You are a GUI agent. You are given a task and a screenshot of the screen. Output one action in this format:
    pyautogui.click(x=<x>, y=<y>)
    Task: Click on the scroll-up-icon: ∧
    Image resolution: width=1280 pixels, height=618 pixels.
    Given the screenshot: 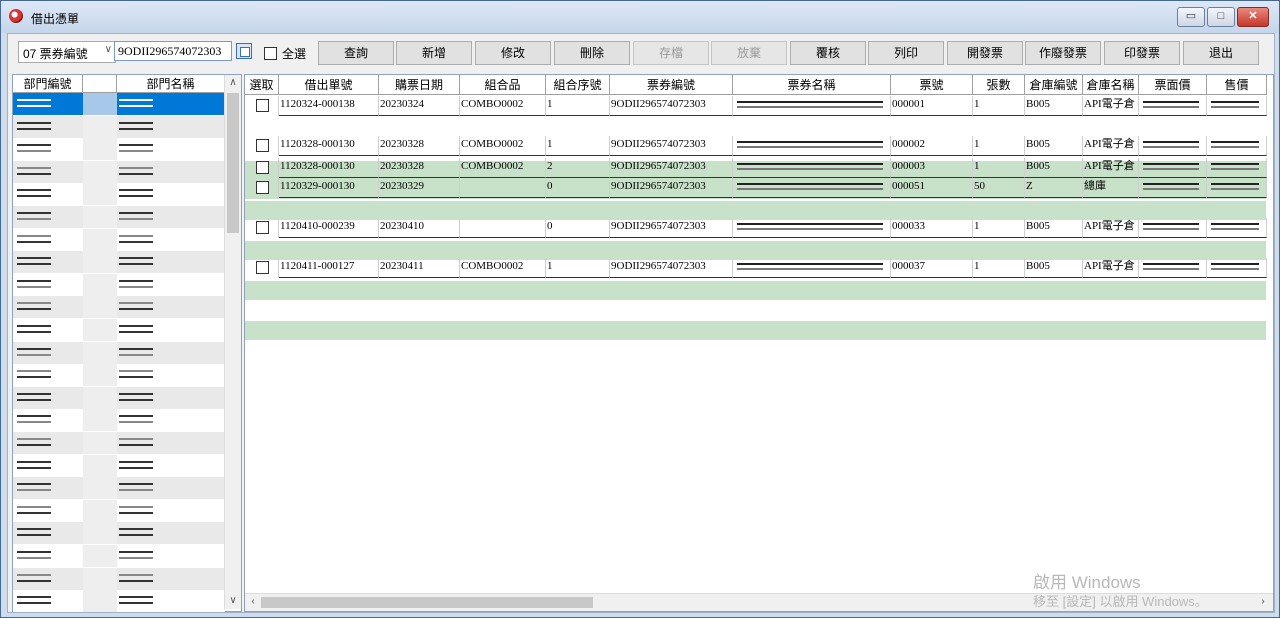 What is the action you would take?
    pyautogui.click(x=233, y=83)
    